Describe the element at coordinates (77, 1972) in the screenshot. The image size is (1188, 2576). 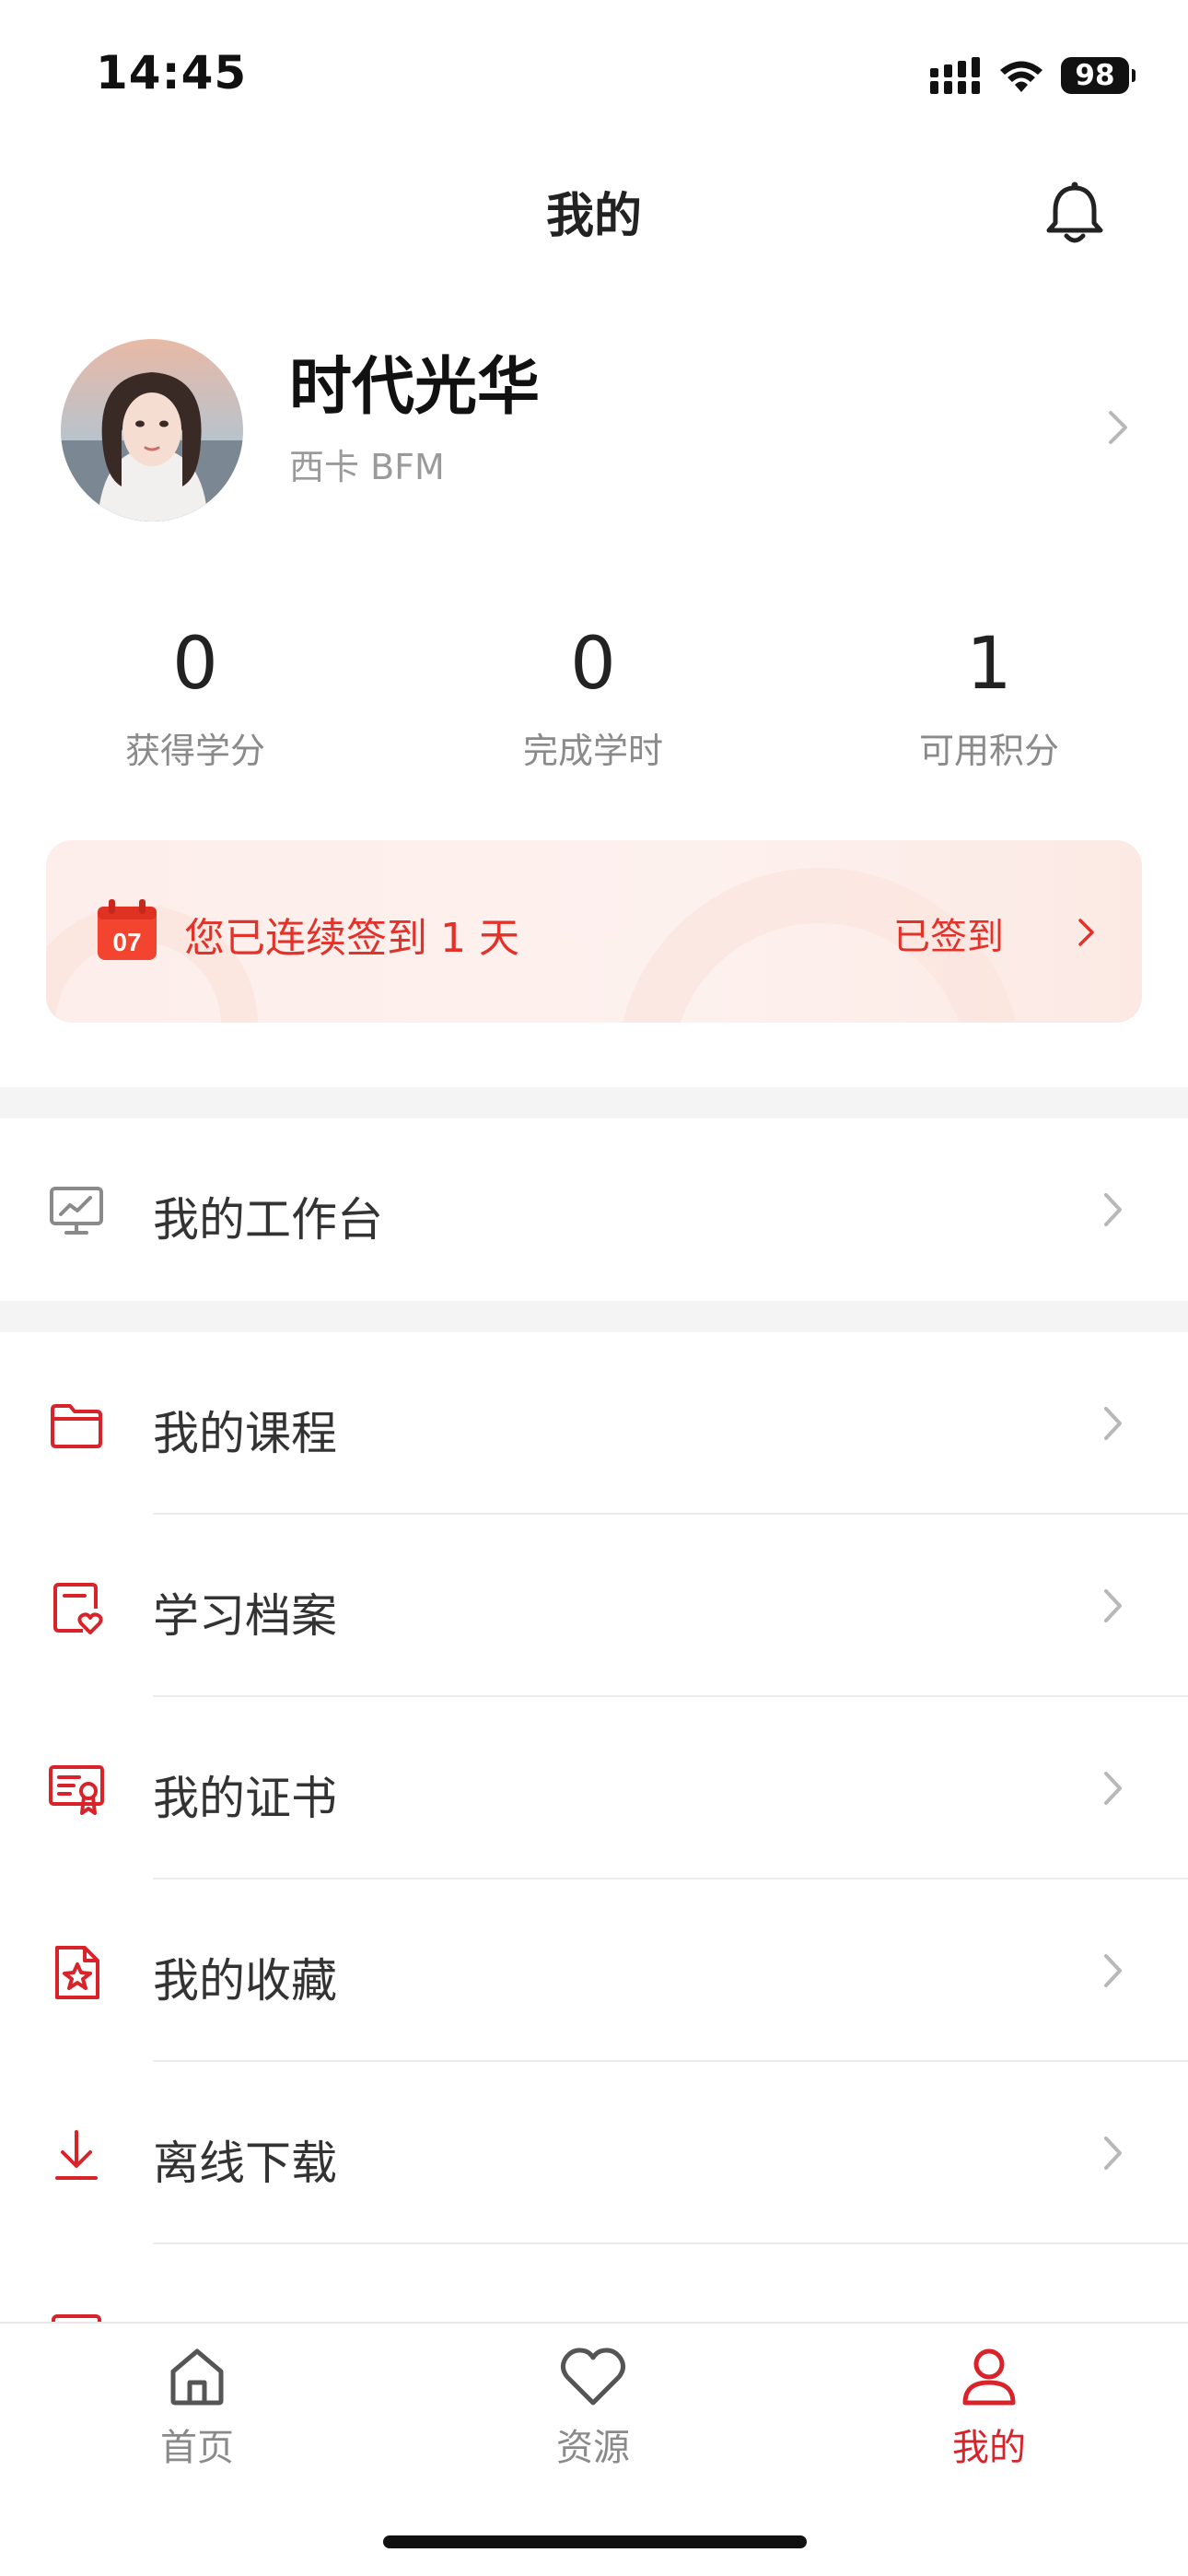
I see `star-document-icon` at that location.